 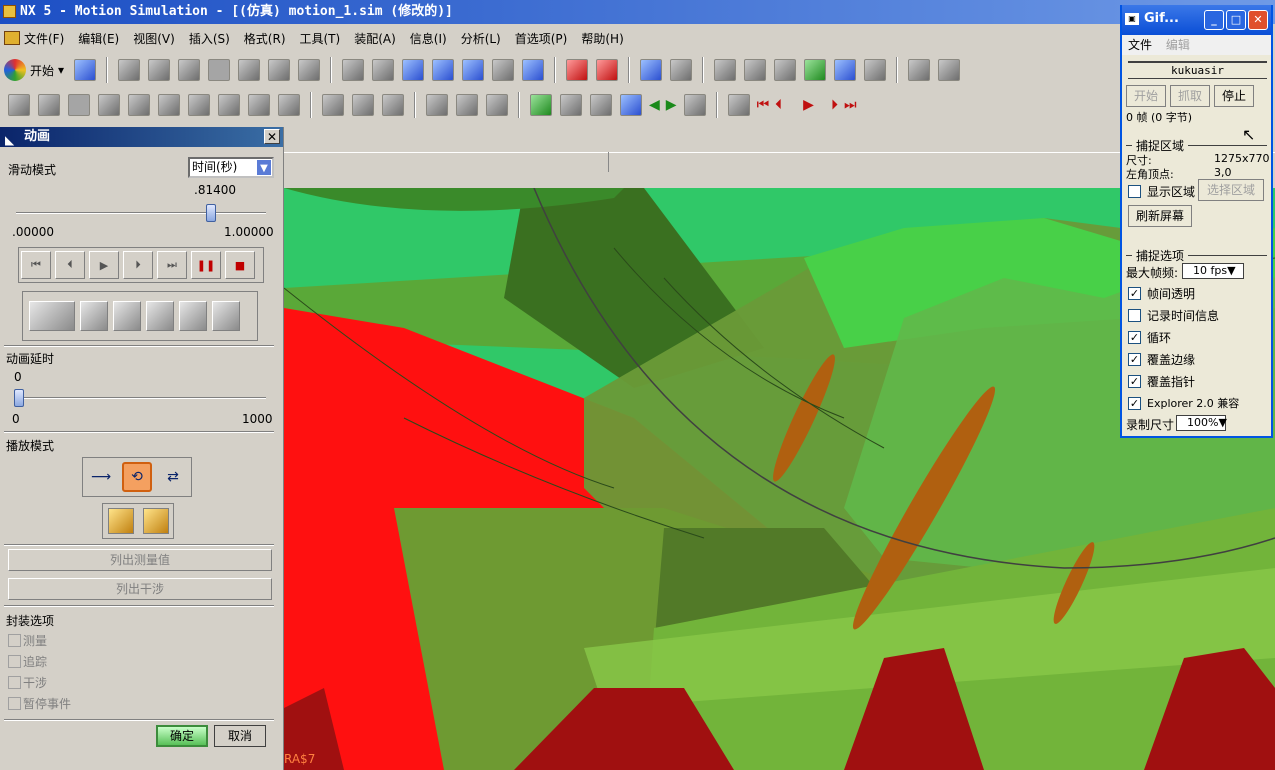 I want to click on encap-measure-checkbox: 测量, so click(x=27, y=640).